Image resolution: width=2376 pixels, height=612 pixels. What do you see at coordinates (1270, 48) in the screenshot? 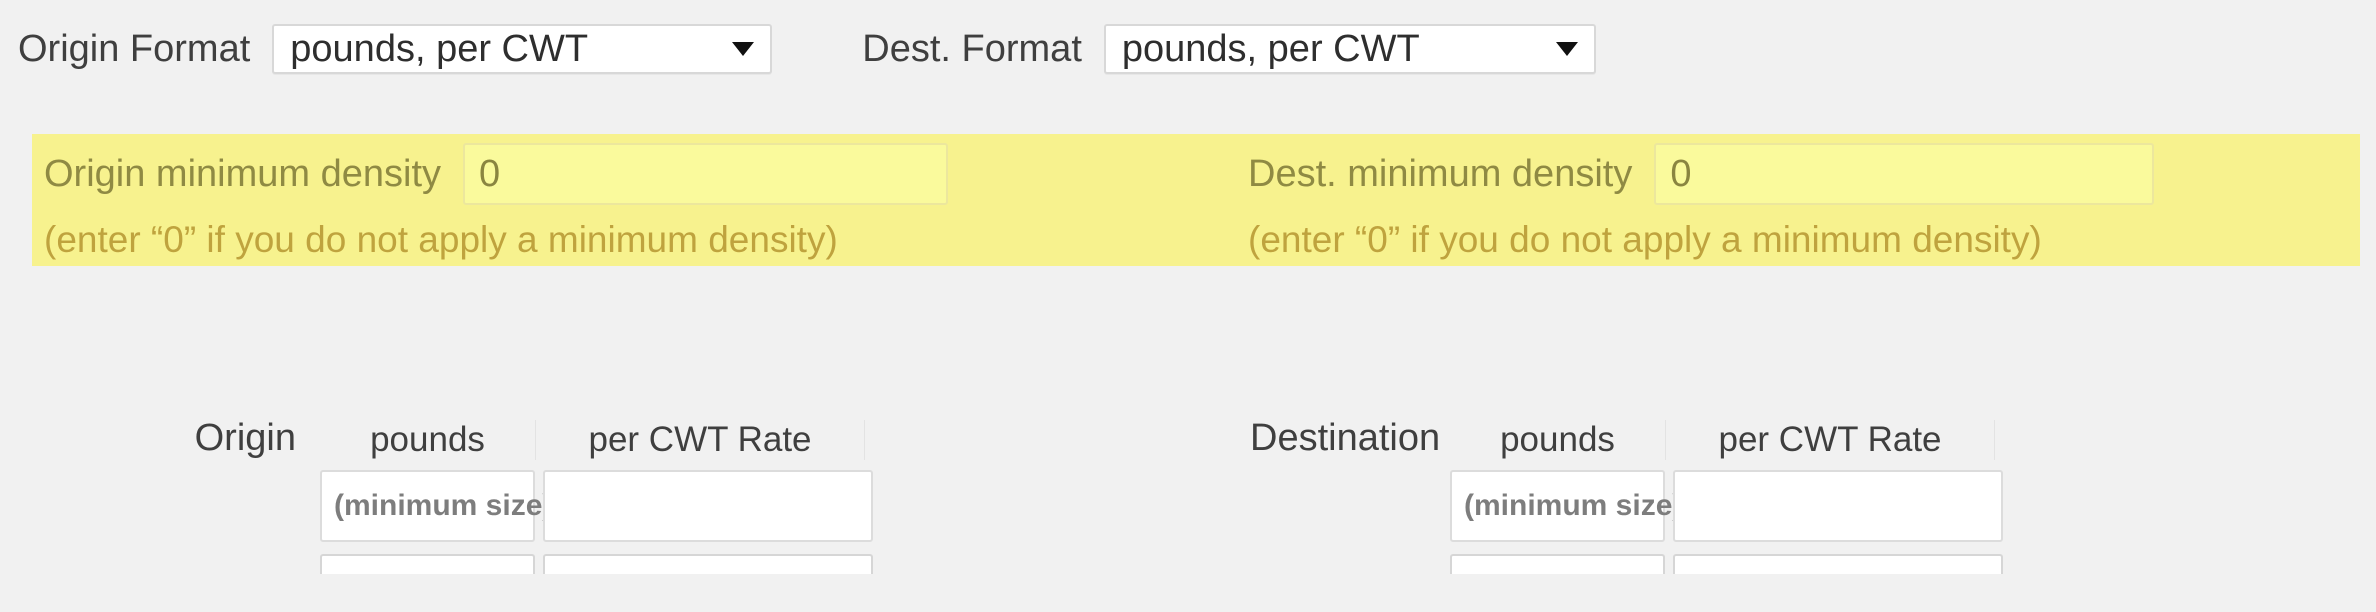
I see `dest-format-selected-value: pounds, per CWT` at bounding box center [1270, 48].